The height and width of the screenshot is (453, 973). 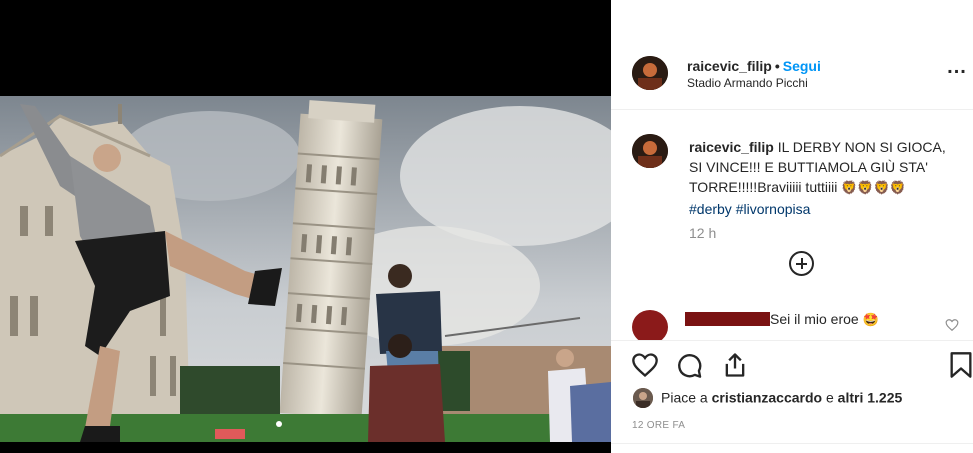 What do you see at coordinates (650, 151) in the screenshot?
I see `caption-avatar` at bounding box center [650, 151].